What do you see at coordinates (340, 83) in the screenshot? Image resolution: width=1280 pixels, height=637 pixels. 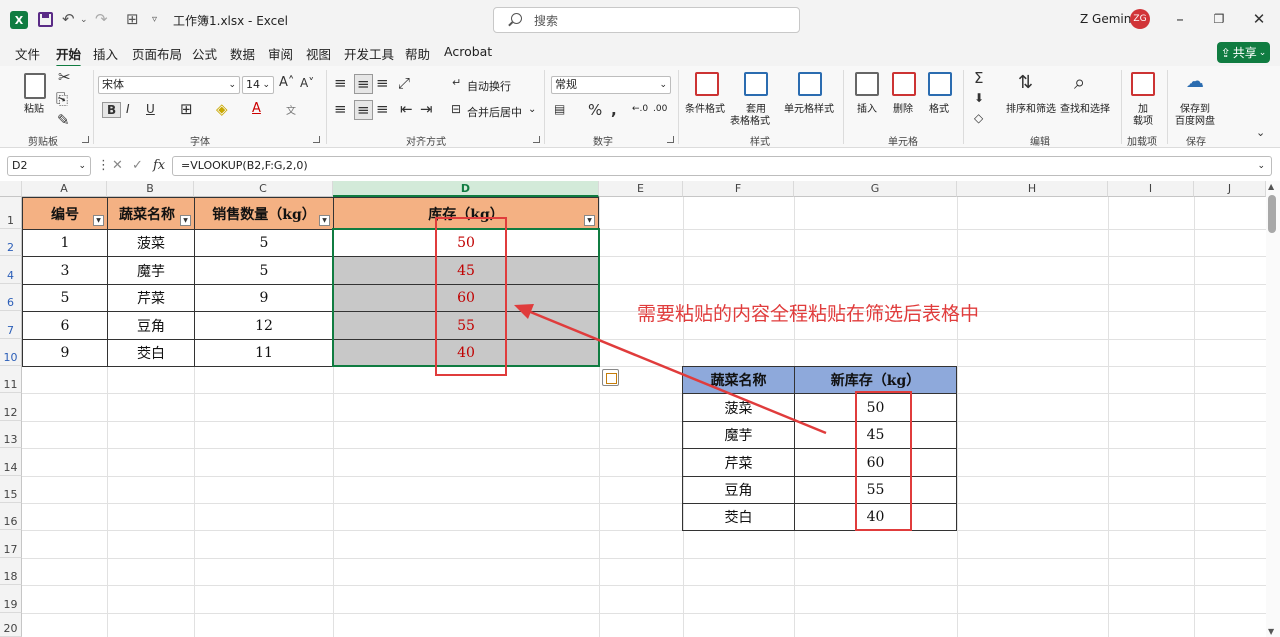 I see `align-top-icon: ≡` at bounding box center [340, 83].